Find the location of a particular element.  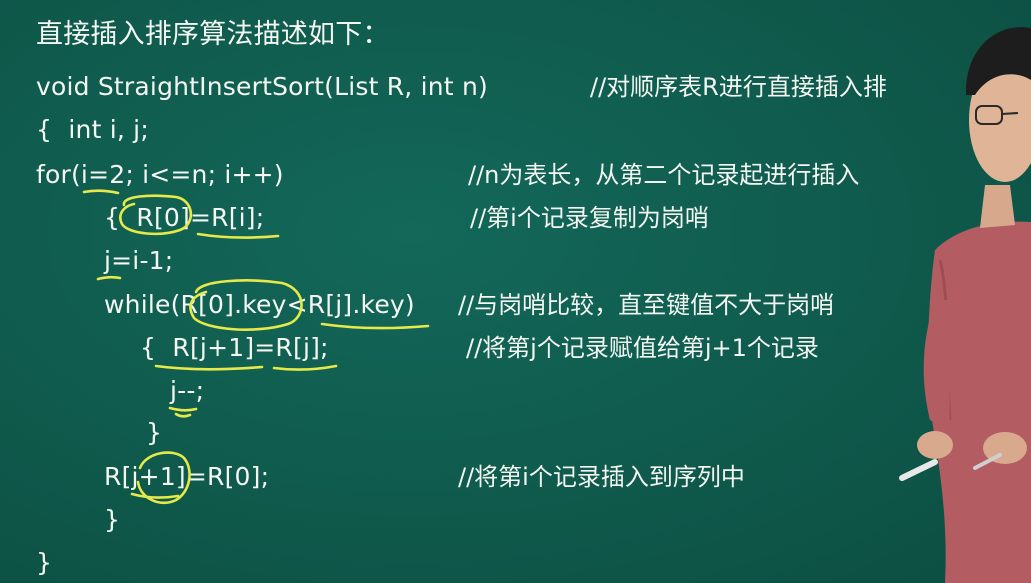

instructor-figure is located at coordinates (965, 305).